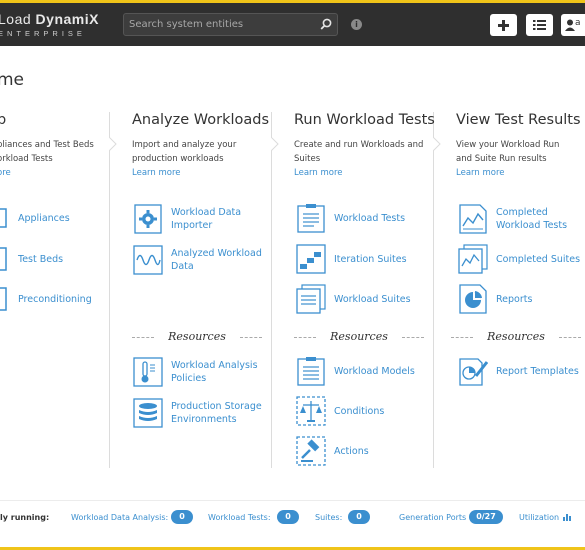  Describe the element at coordinates (148, 260) in the screenshot. I see `waveform-icon` at that location.